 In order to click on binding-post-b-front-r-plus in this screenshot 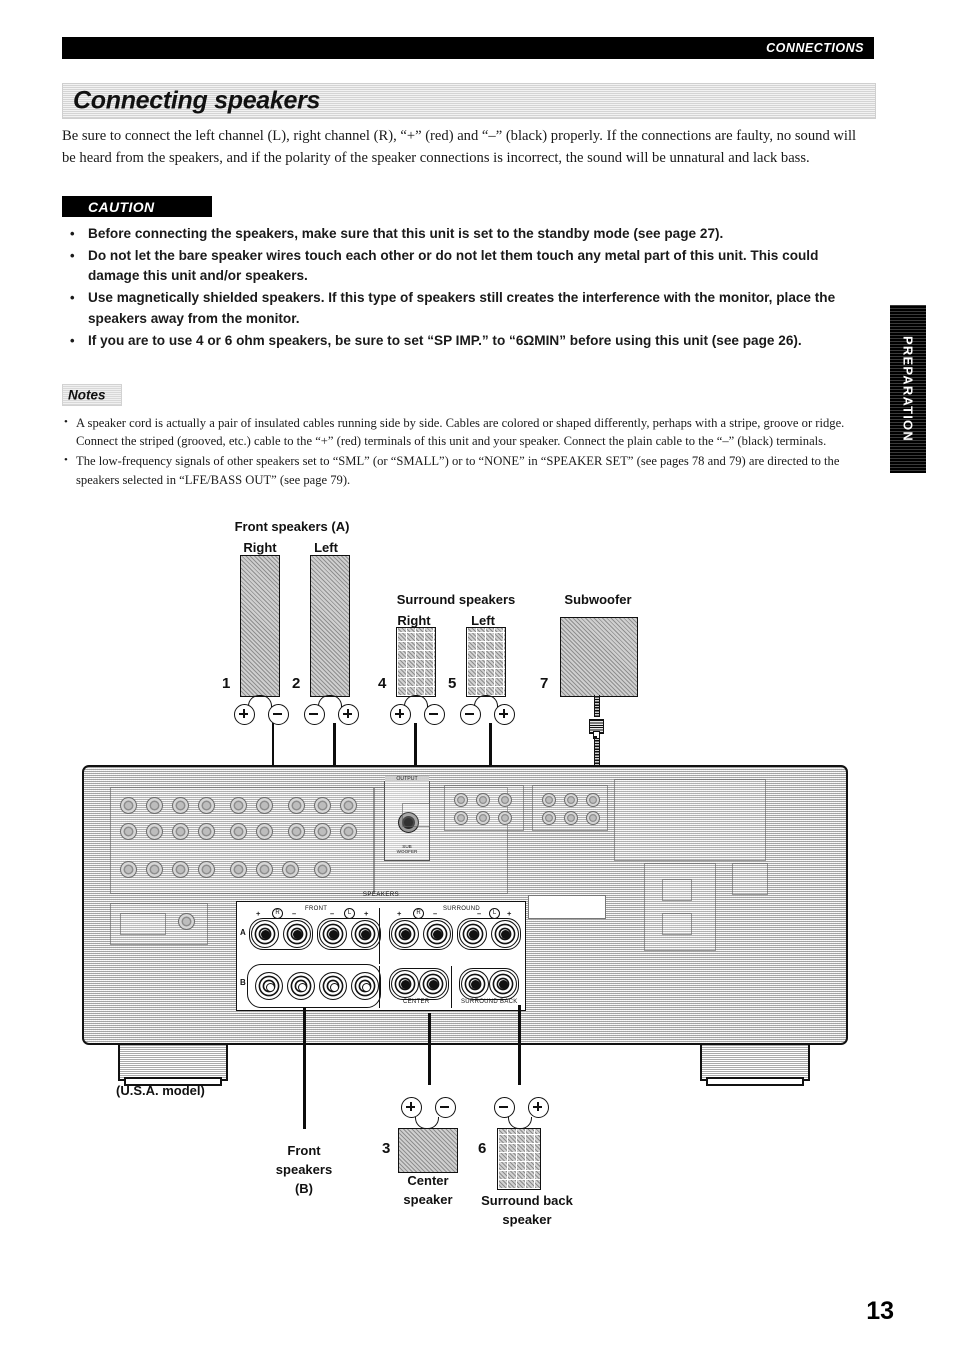, I will do `click(269, 986)`.